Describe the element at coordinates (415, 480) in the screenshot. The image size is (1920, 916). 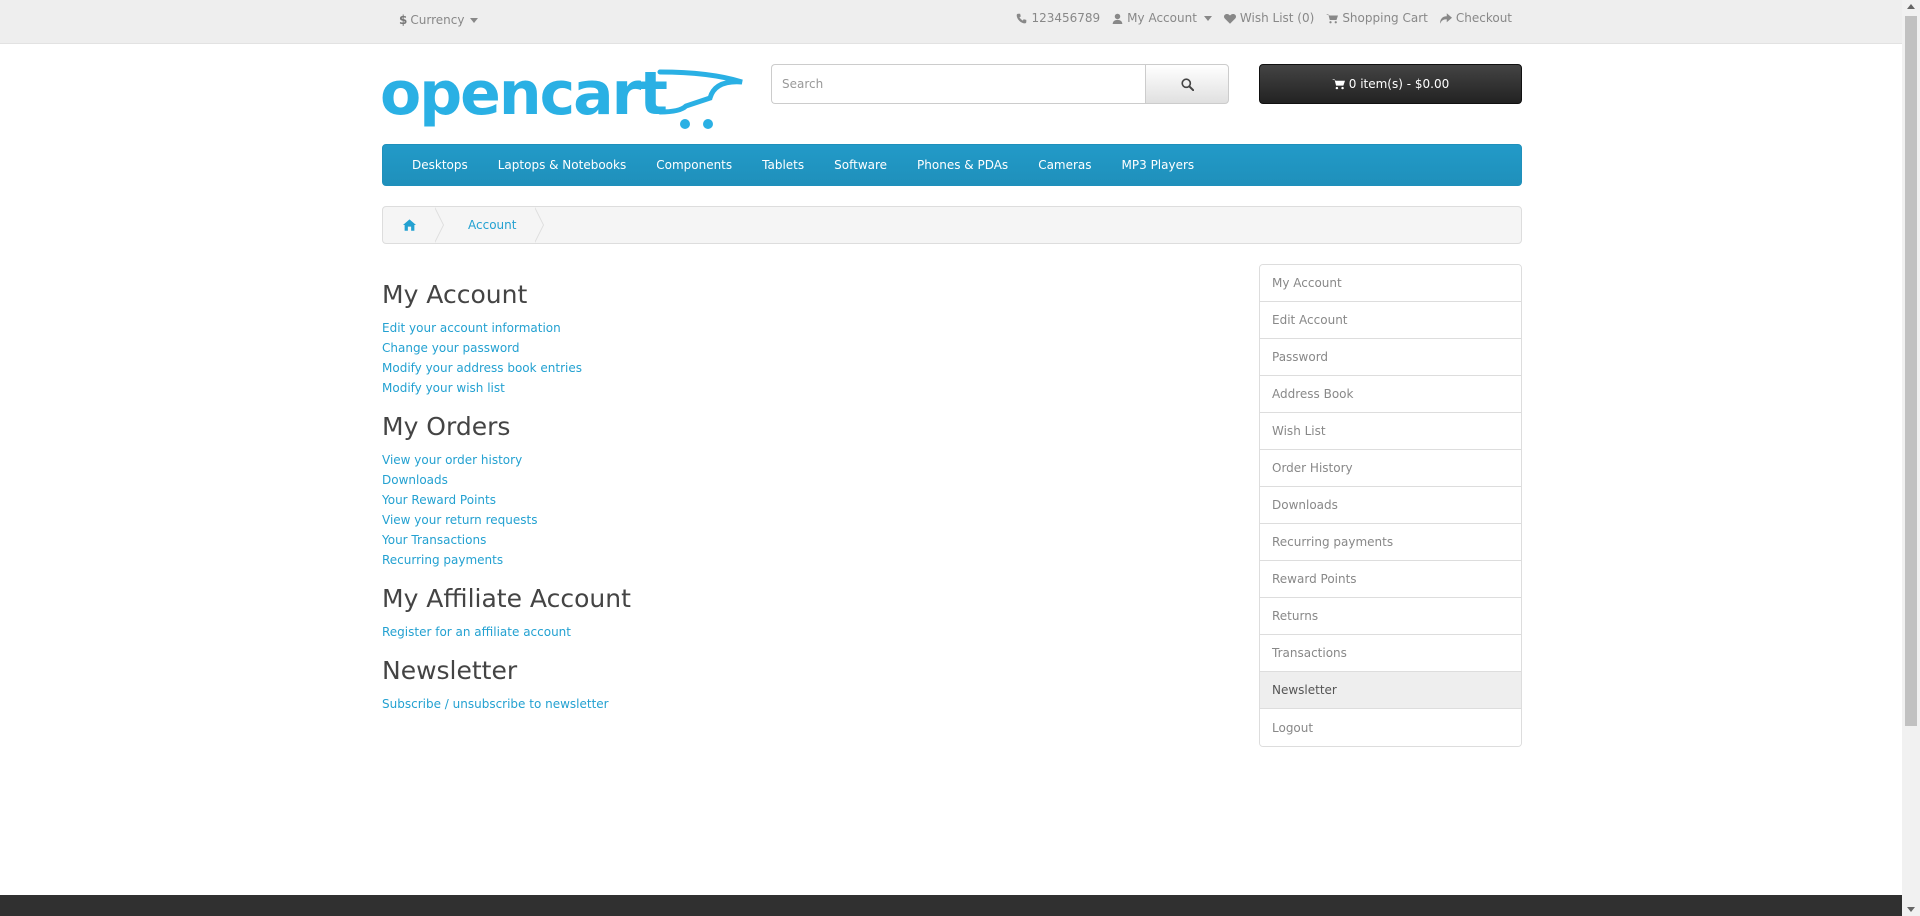
I see `downloads-link: Downloads` at that location.